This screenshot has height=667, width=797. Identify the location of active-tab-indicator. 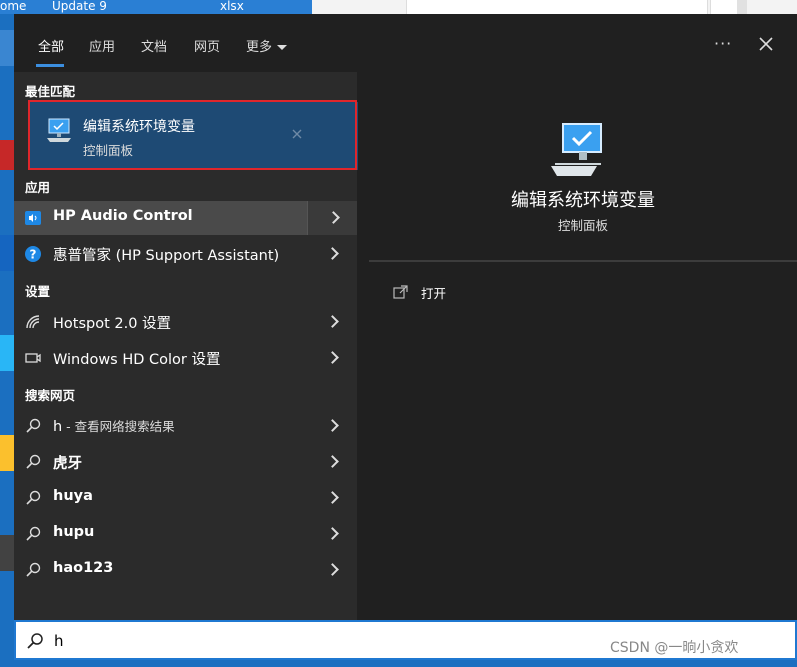
(50, 65).